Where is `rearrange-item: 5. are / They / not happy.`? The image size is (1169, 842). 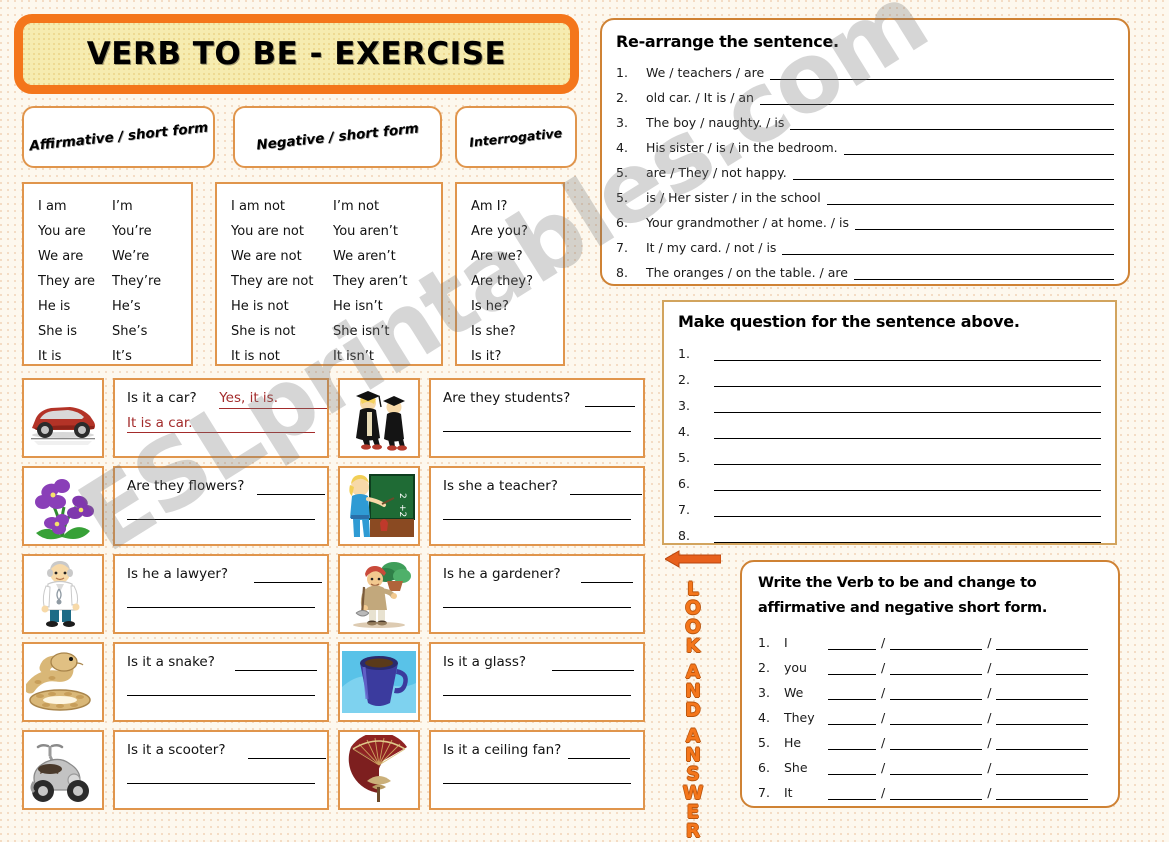
rearrange-item: 5. are / They / not happy. is located at coordinates (865, 167).